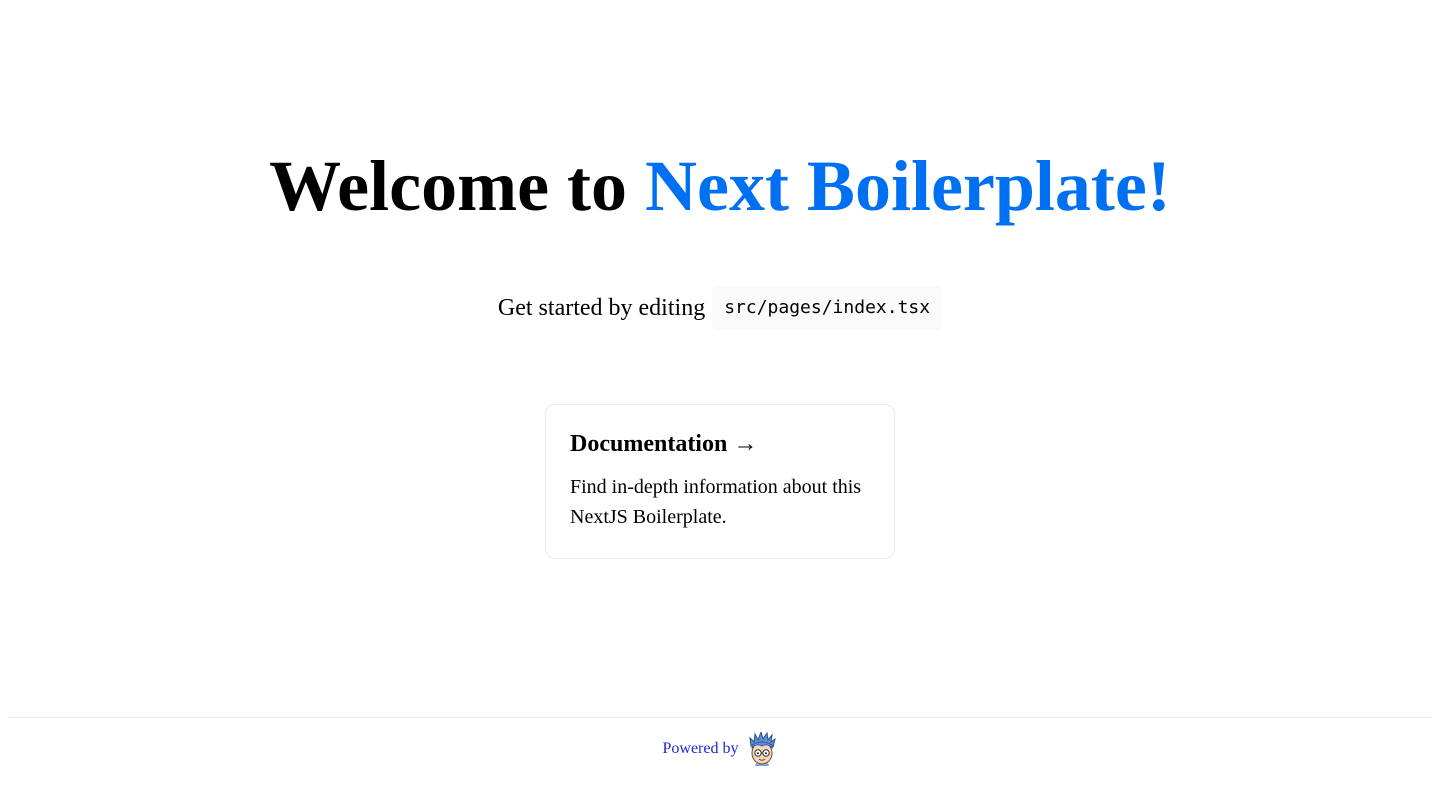 This screenshot has height=788, width=1440. What do you see at coordinates (827, 308) in the screenshot?
I see `file-path-code: src/pages/index.tsx` at bounding box center [827, 308].